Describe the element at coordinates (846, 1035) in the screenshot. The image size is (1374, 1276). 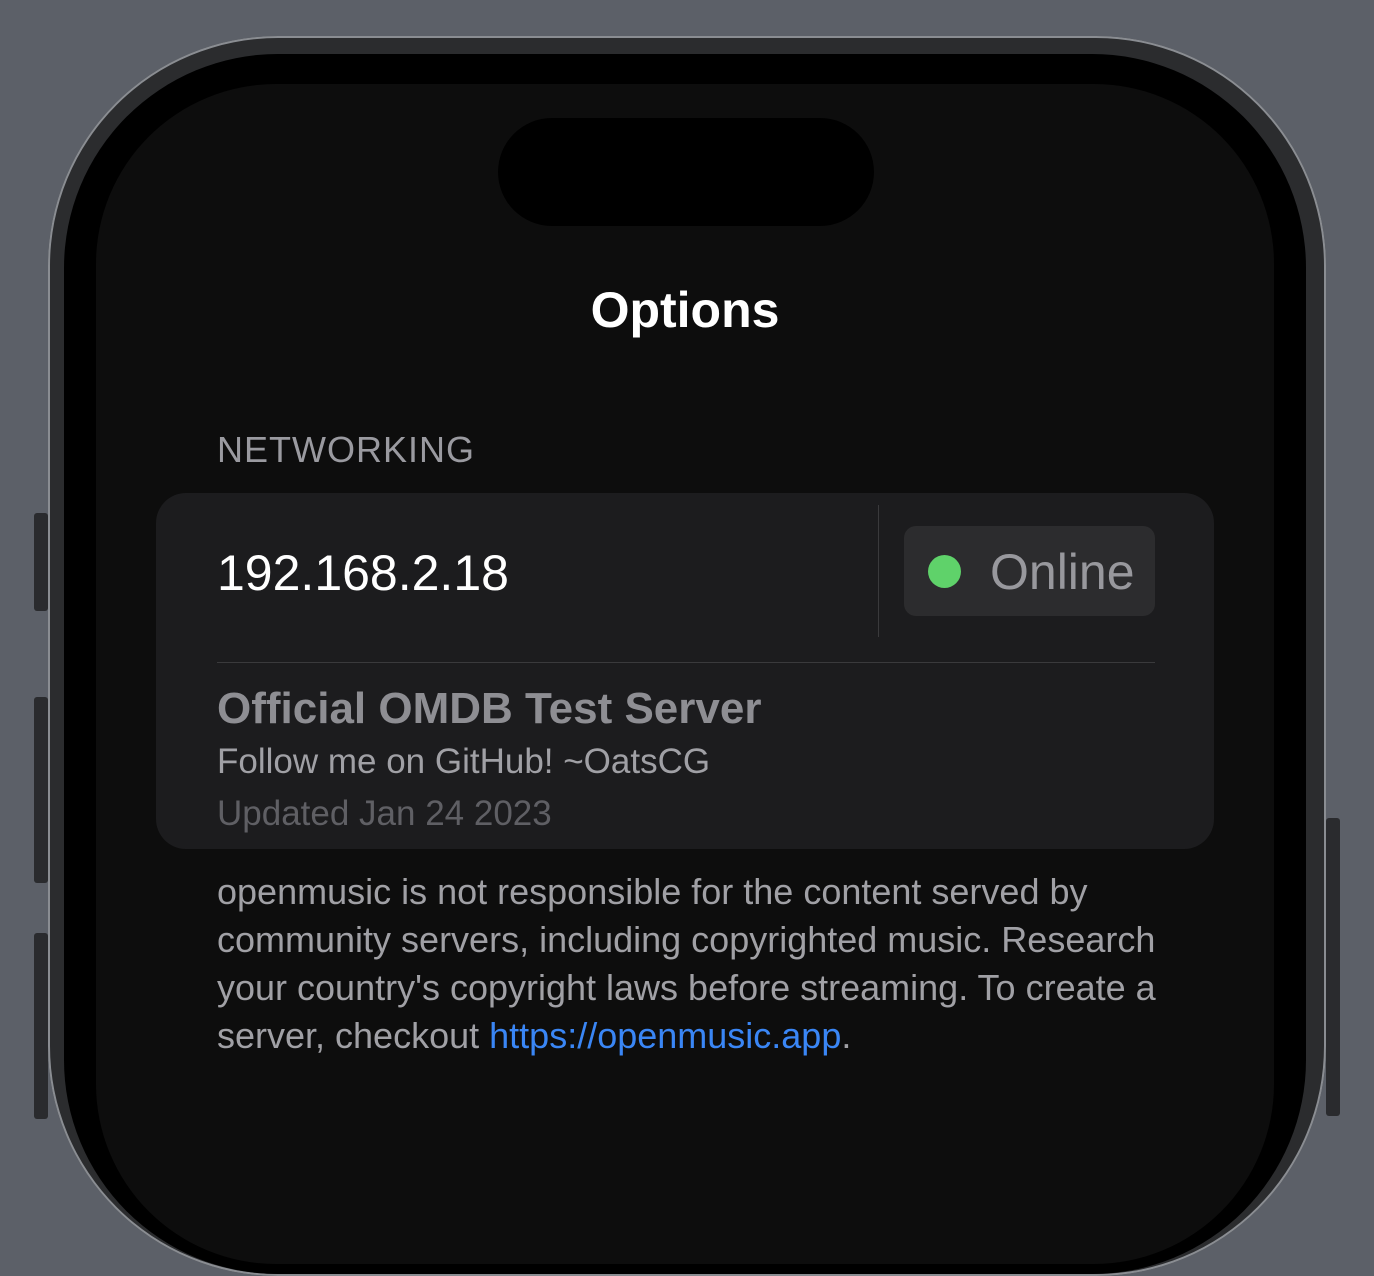
I see `disclaimer-suffix: .` at that location.